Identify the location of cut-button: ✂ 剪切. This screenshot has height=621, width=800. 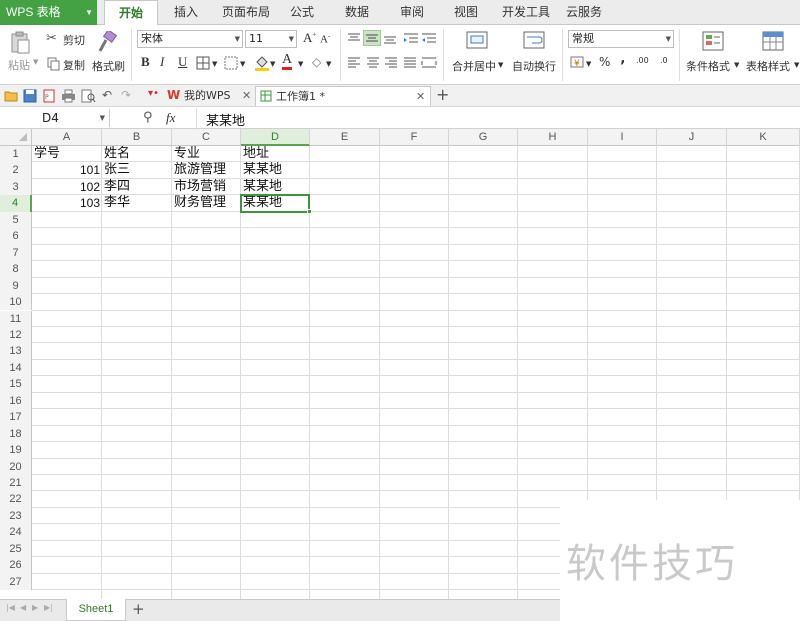
(68, 39).